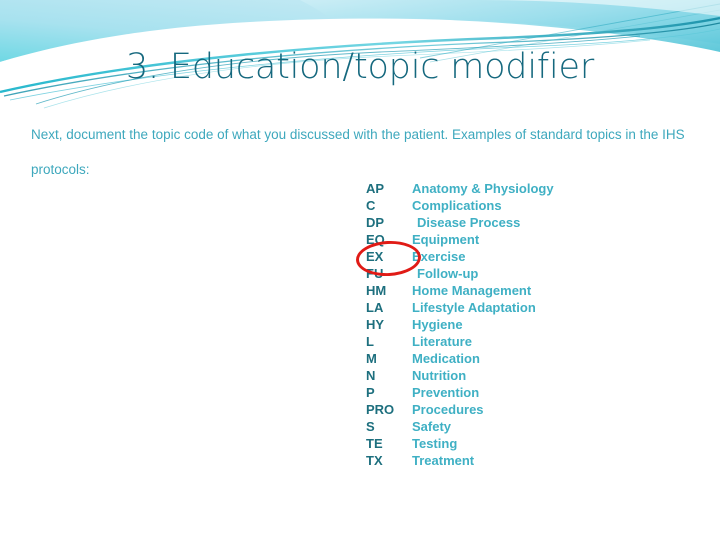  What do you see at coordinates (448, 409) in the screenshot?
I see `topic-code-description: Procedures` at bounding box center [448, 409].